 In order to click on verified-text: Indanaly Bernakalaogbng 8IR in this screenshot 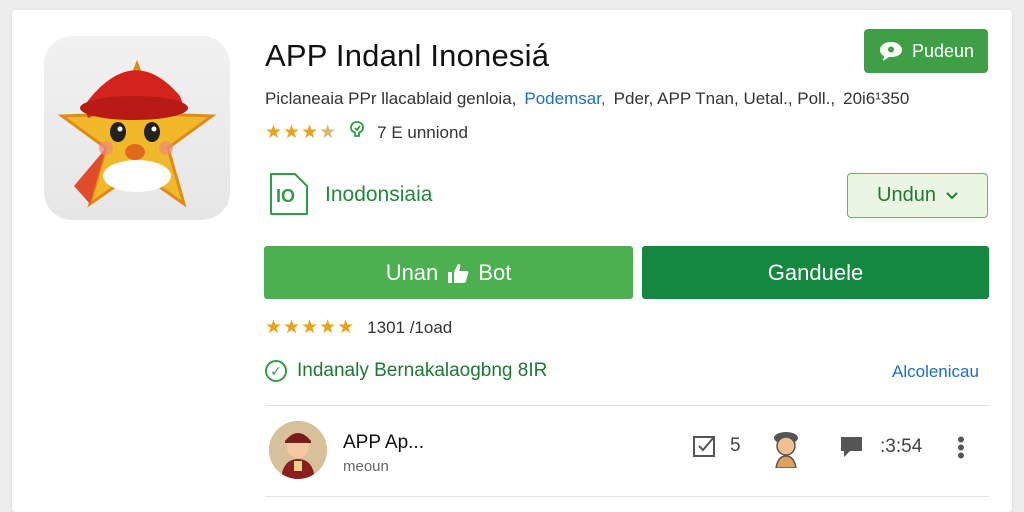, I will do `click(422, 370)`.